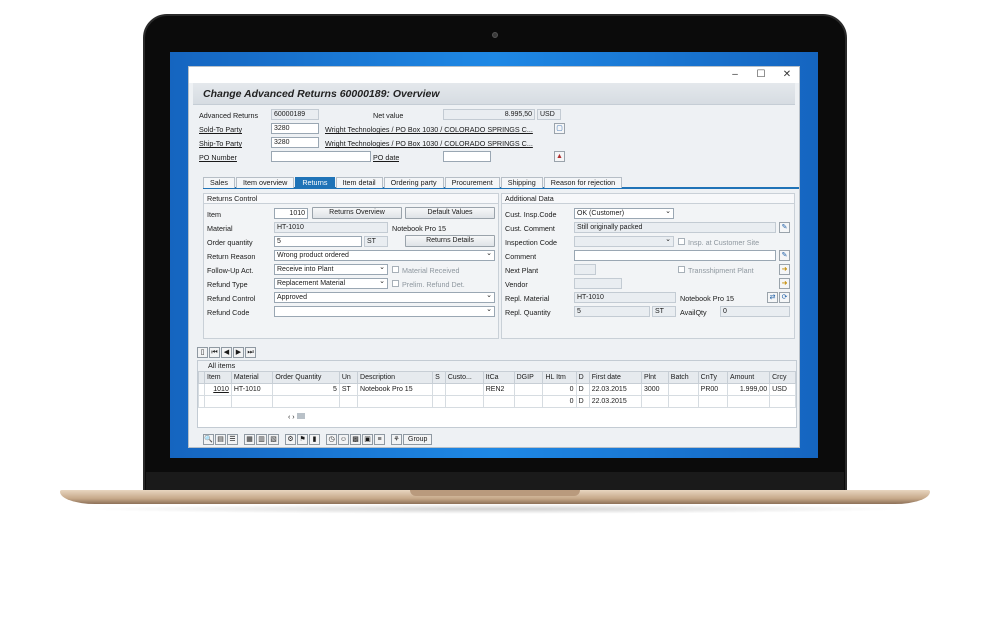 The height and width of the screenshot is (628, 1000). What do you see at coordinates (238, 352) in the screenshot?
I see `next-page-icon: ▶` at bounding box center [238, 352].